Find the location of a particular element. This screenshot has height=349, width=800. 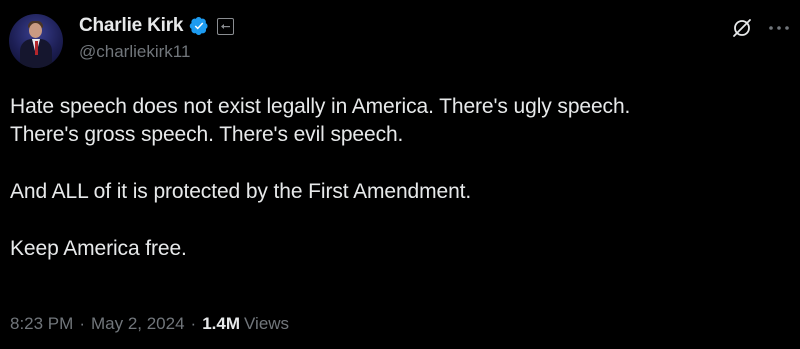

verified-badge-icon is located at coordinates (199, 26).